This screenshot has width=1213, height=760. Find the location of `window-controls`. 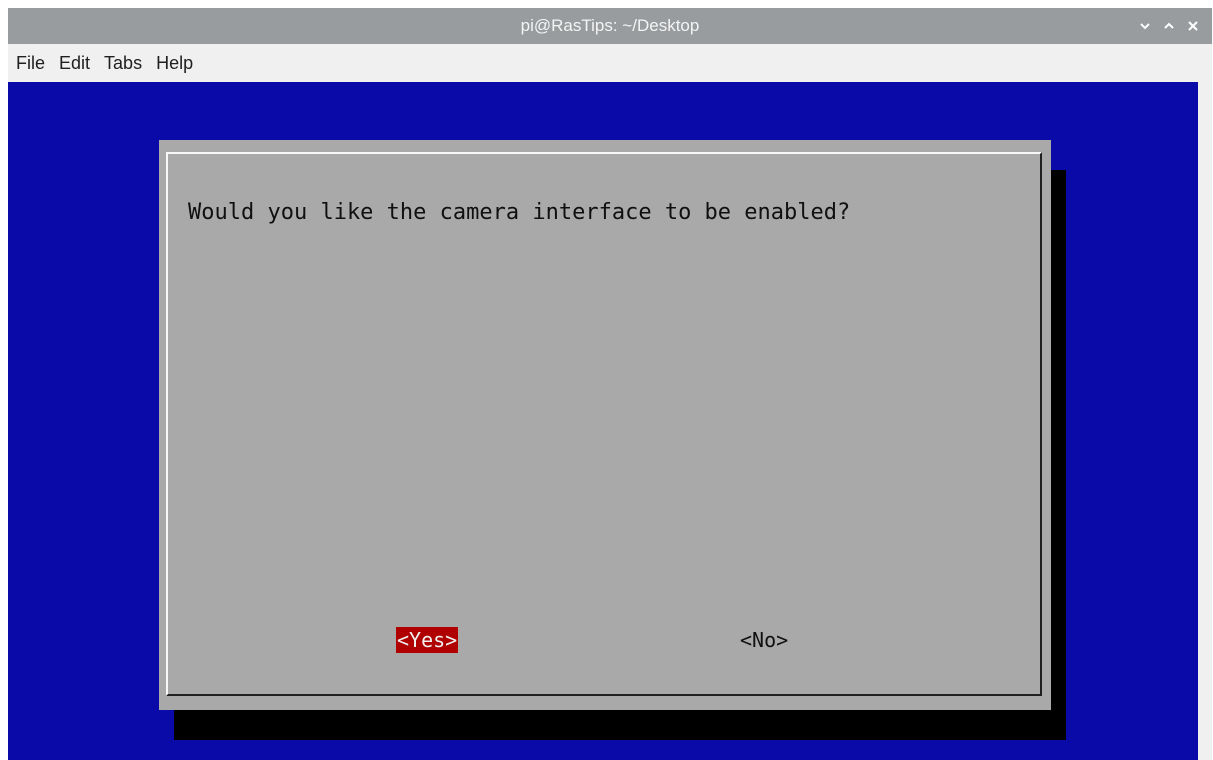

window-controls is located at coordinates (1169, 26).